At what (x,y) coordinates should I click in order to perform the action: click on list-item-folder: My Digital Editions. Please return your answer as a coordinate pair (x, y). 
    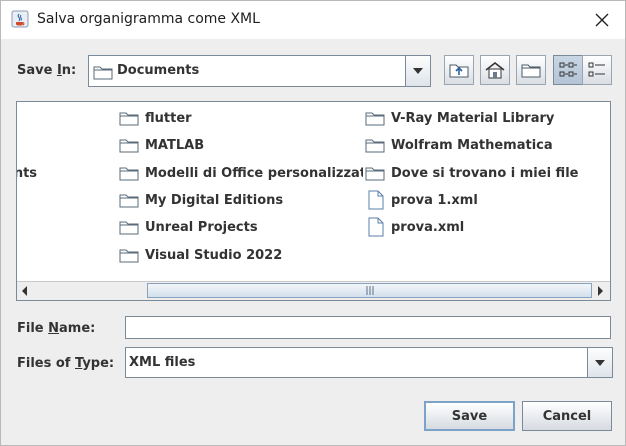
    Looking at the image, I should click on (201, 200).